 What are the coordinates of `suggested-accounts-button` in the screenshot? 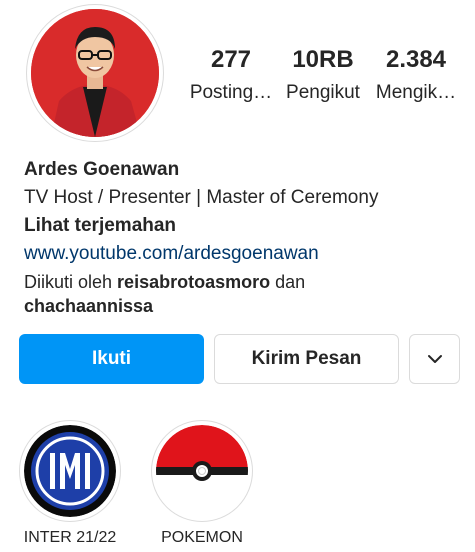 It's located at (434, 359).